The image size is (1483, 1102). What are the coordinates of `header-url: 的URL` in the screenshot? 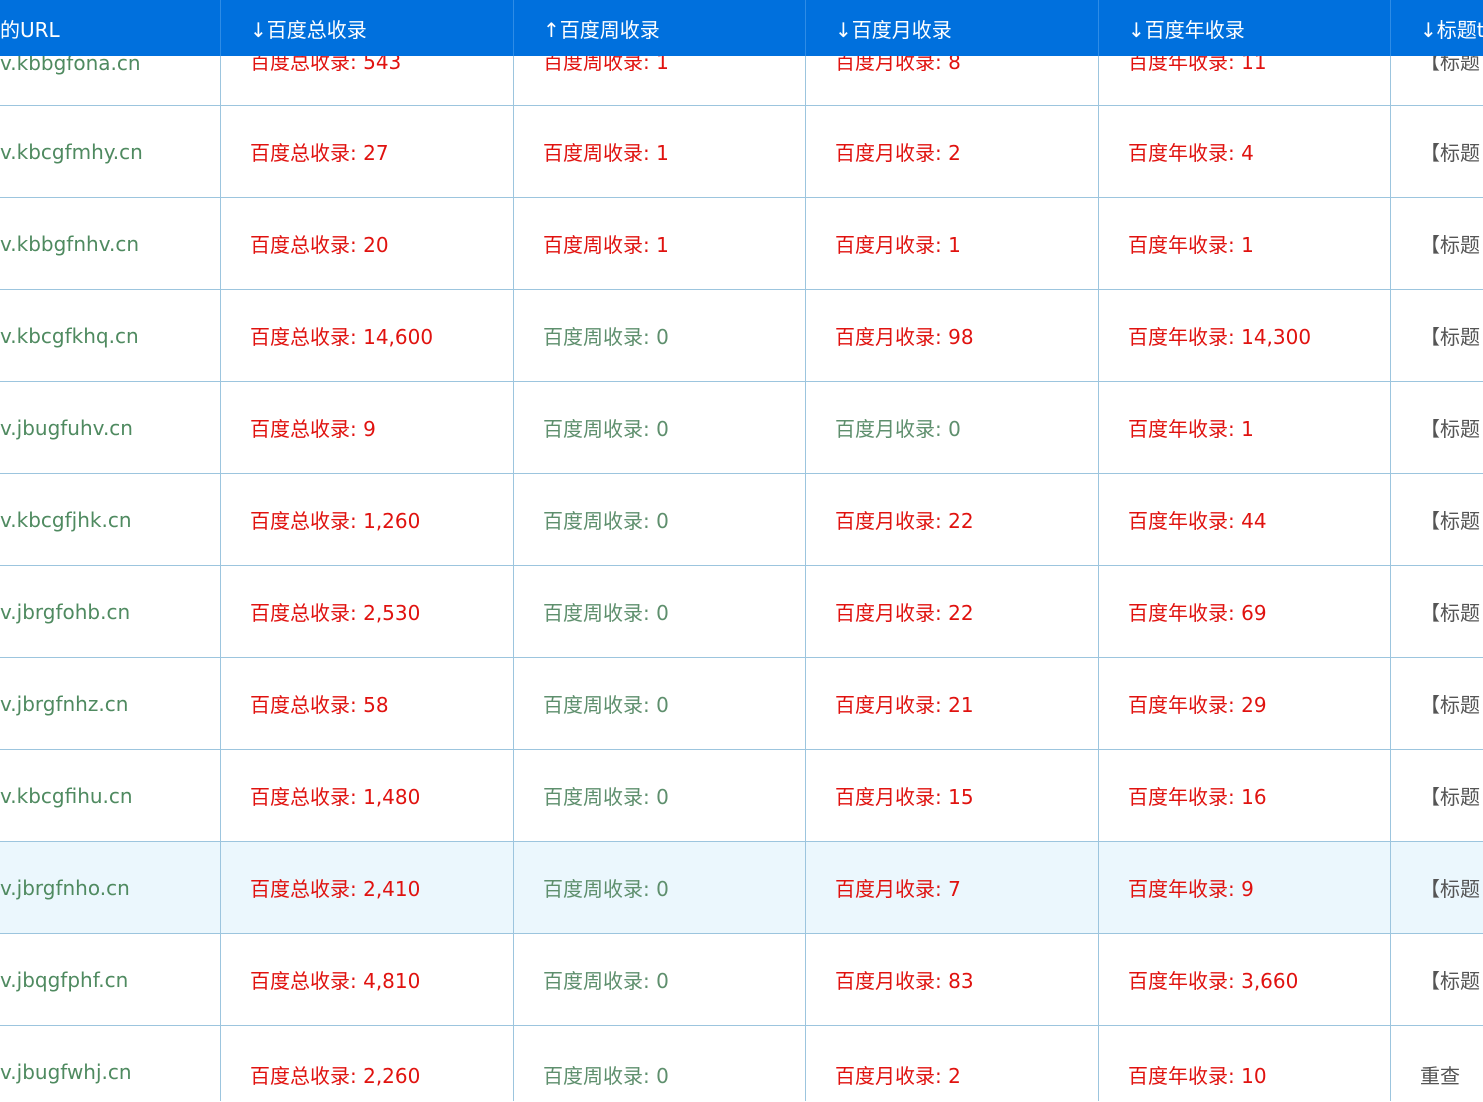 It's located at (110, 28).